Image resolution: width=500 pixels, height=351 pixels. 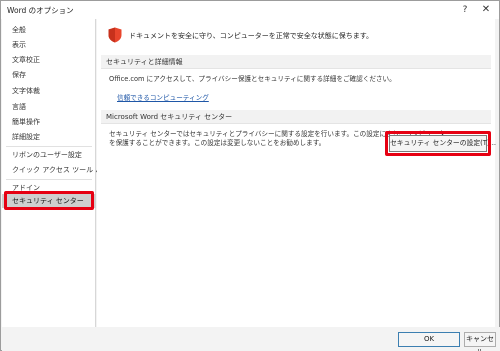 I want to click on sidebar-item-typography: 文字体裁, so click(x=49, y=91).